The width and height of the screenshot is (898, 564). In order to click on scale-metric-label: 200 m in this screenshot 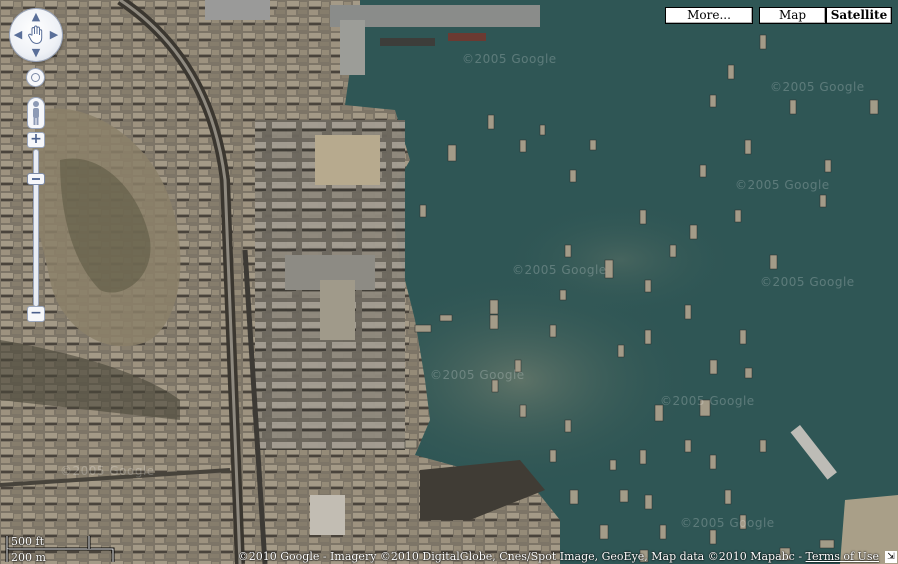, I will do `click(28, 557)`.